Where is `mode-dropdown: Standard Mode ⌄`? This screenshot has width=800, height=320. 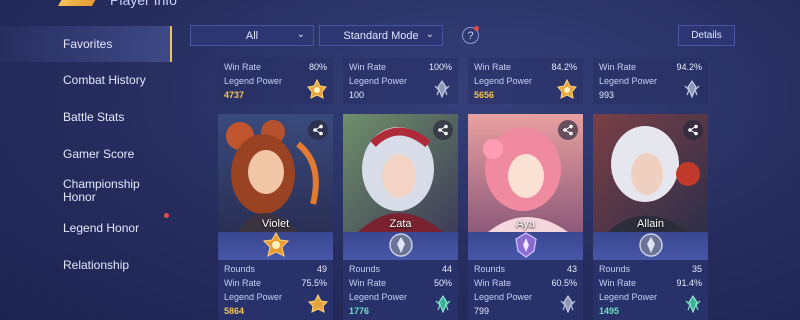 mode-dropdown: Standard Mode ⌄ is located at coordinates (381, 35).